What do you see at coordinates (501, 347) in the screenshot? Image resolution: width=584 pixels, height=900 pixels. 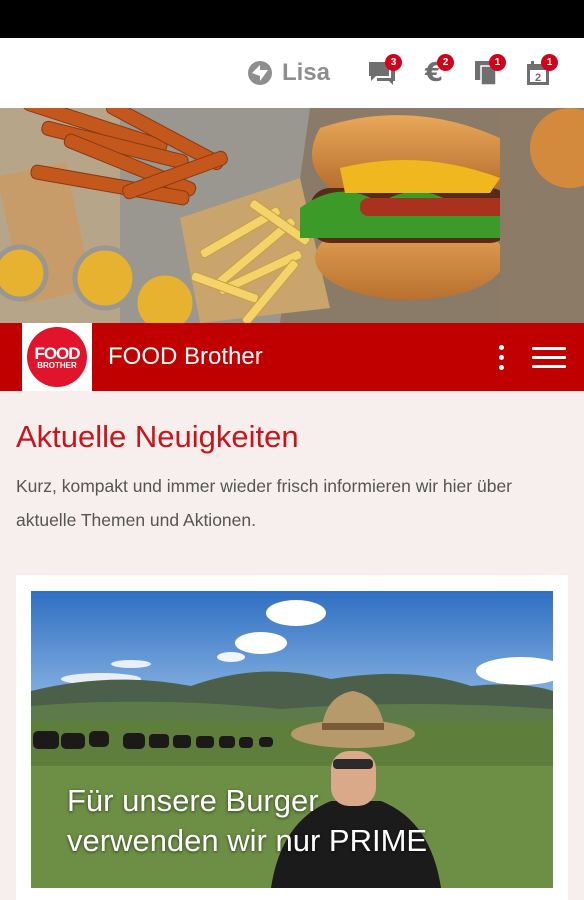 I see `more-vertical-icon` at bounding box center [501, 347].